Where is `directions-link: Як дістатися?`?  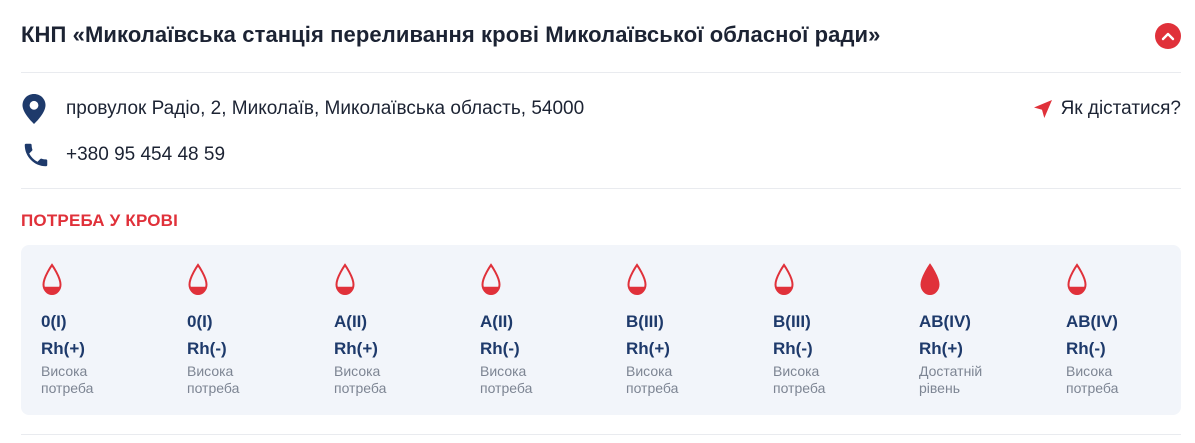 directions-link: Як дістатися? is located at coordinates (1107, 109).